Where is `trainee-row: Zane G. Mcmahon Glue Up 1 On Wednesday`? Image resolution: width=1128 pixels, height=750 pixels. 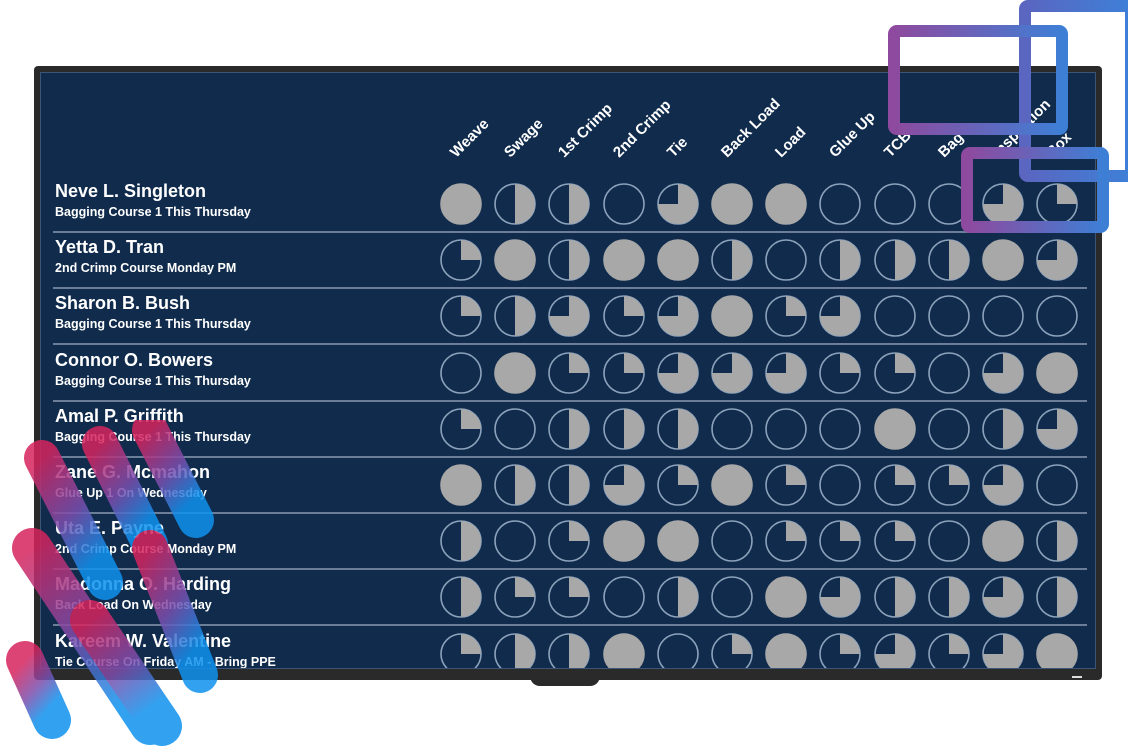 trainee-row: Zane G. Mcmahon Glue Up 1 On Wednesday is located at coordinates (570, 486).